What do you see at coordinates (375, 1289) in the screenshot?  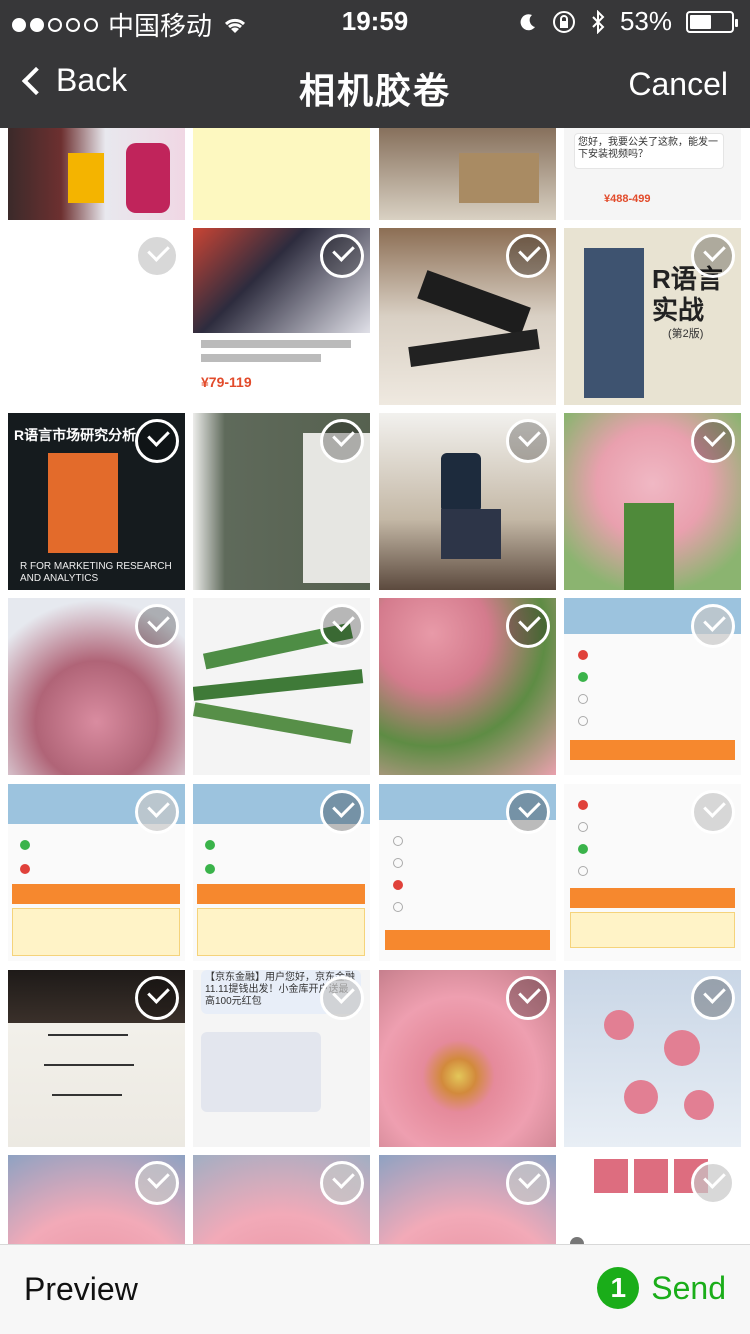 I see `bottom-toolbar: Preview 1 Send` at bounding box center [375, 1289].